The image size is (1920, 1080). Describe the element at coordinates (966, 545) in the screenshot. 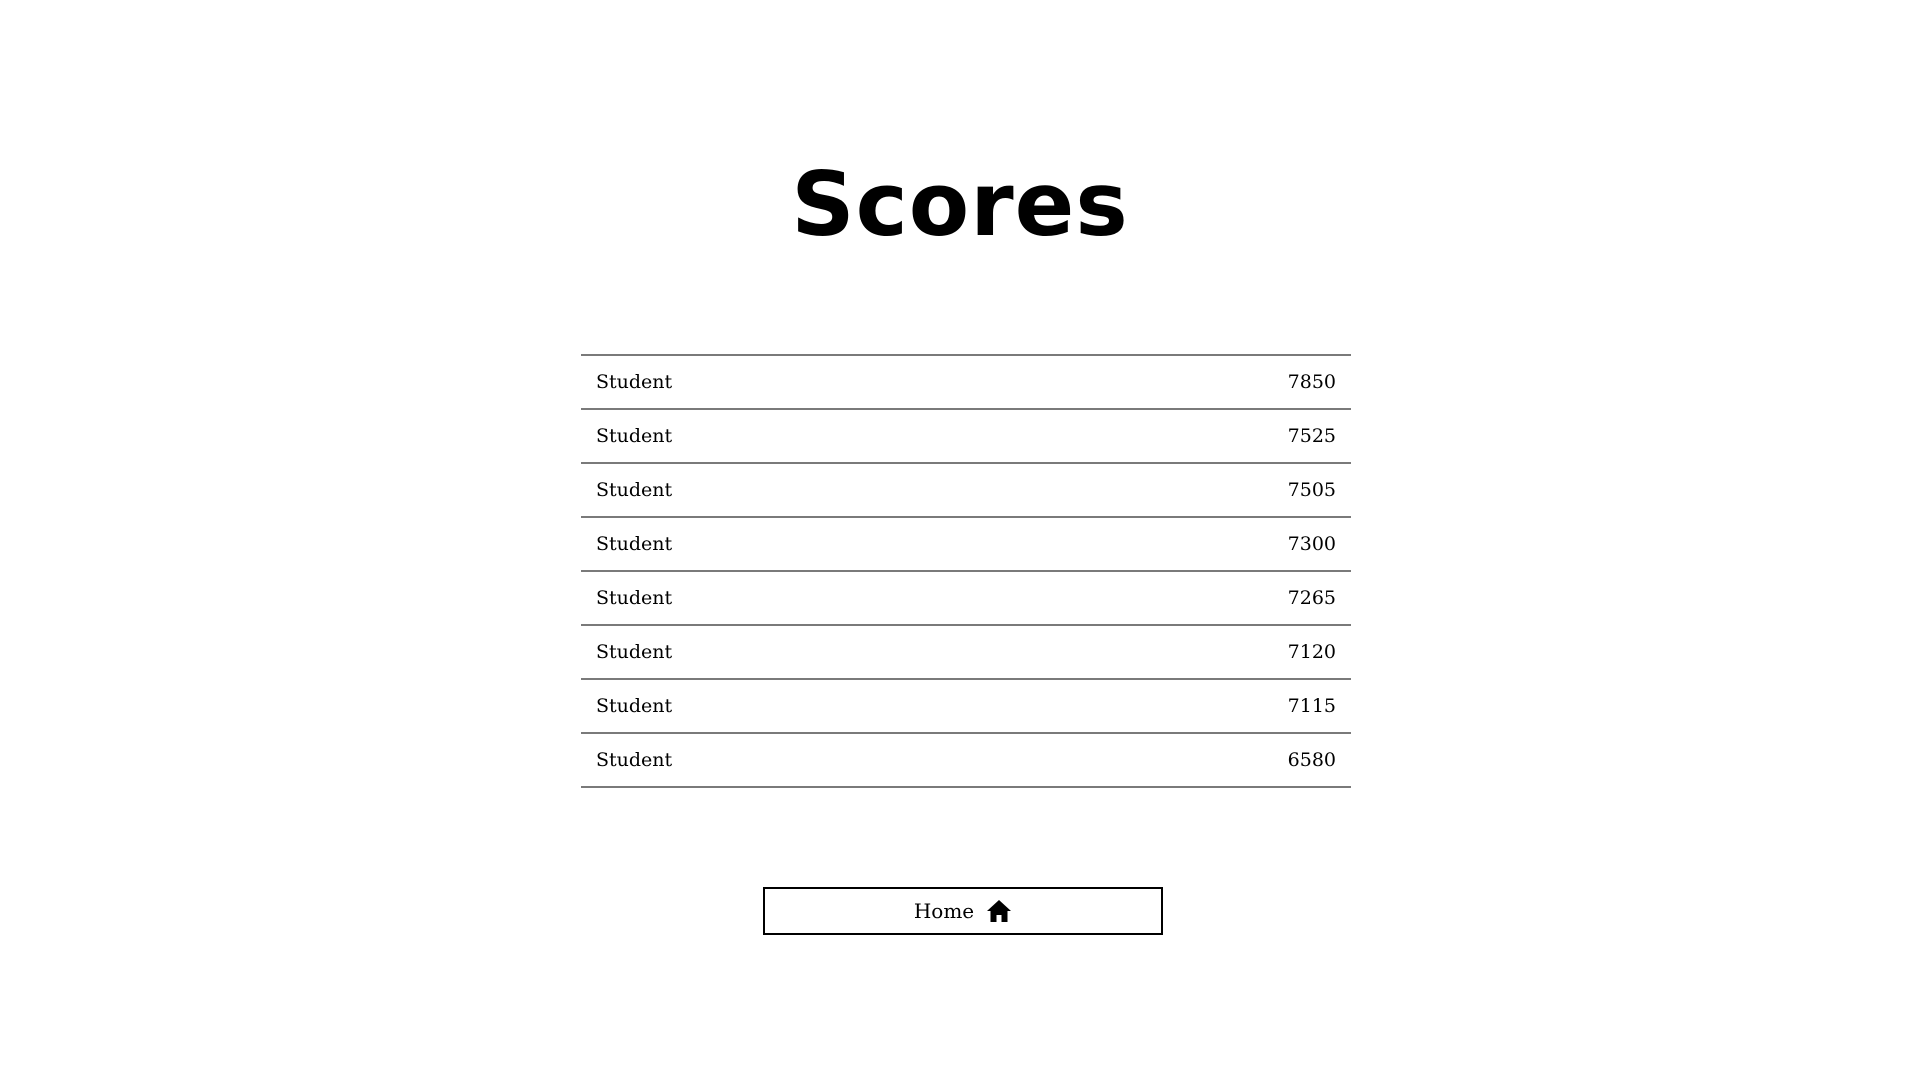

I see `table-row: Student 7300` at that location.